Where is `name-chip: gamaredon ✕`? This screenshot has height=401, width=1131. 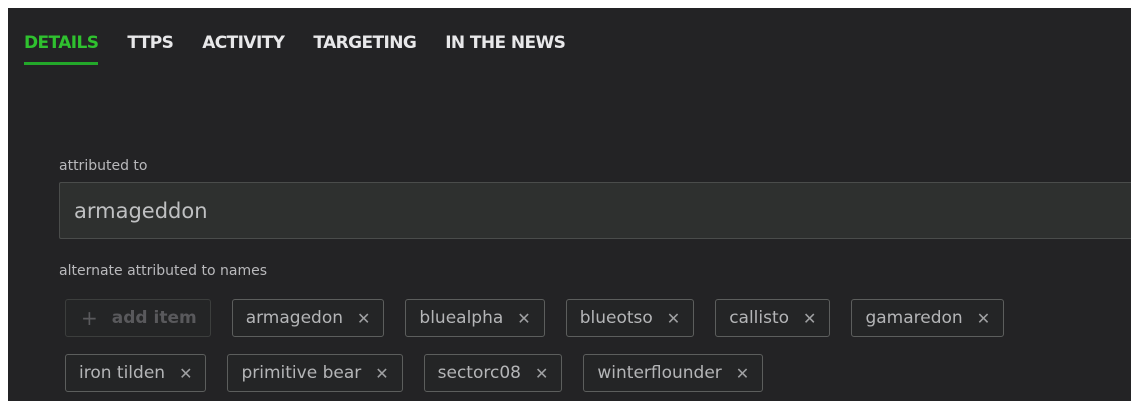
name-chip: gamaredon ✕ is located at coordinates (928, 318).